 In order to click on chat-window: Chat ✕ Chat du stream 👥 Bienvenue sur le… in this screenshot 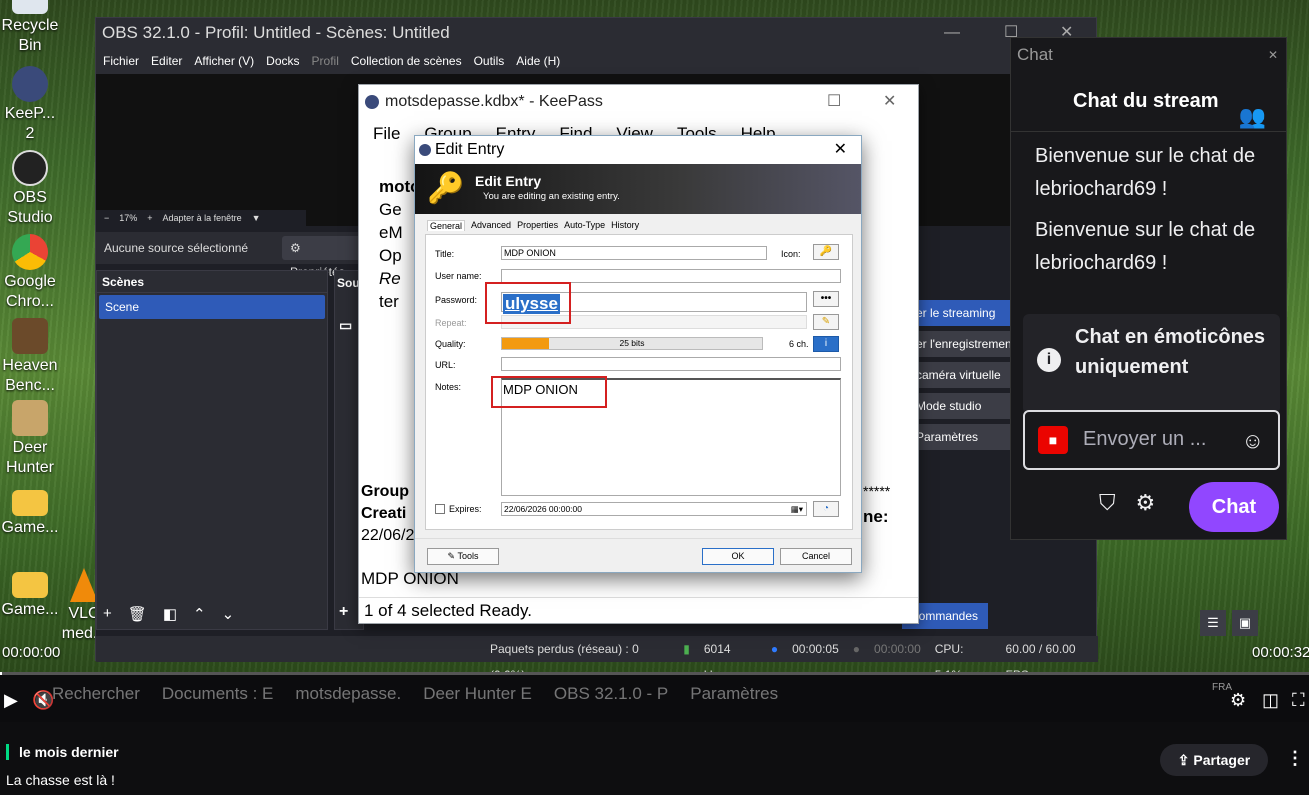, I will do `click(1148, 288)`.